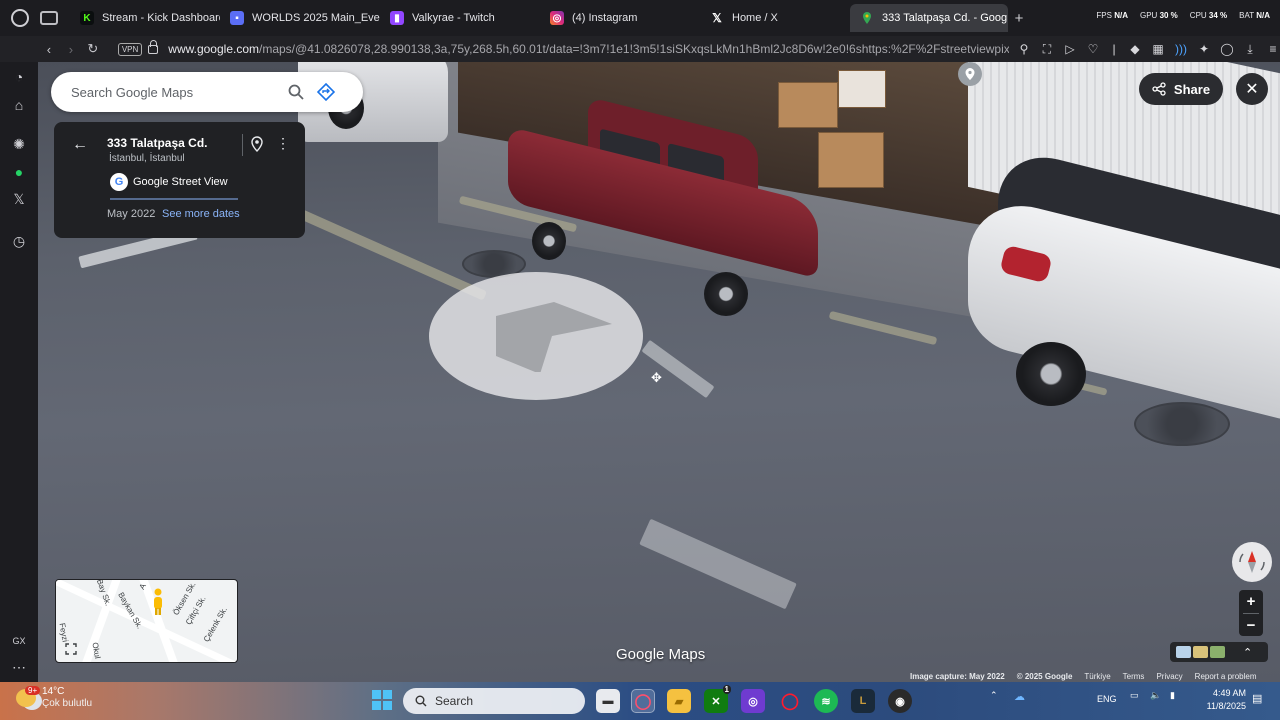  Describe the element at coordinates (1221, 700) in the screenshot. I see `clock: 4:49 AM 11/8/2025` at that location.